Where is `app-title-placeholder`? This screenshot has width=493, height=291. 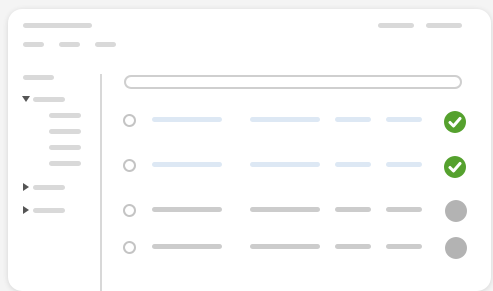
app-title-placeholder is located at coordinates (57, 25).